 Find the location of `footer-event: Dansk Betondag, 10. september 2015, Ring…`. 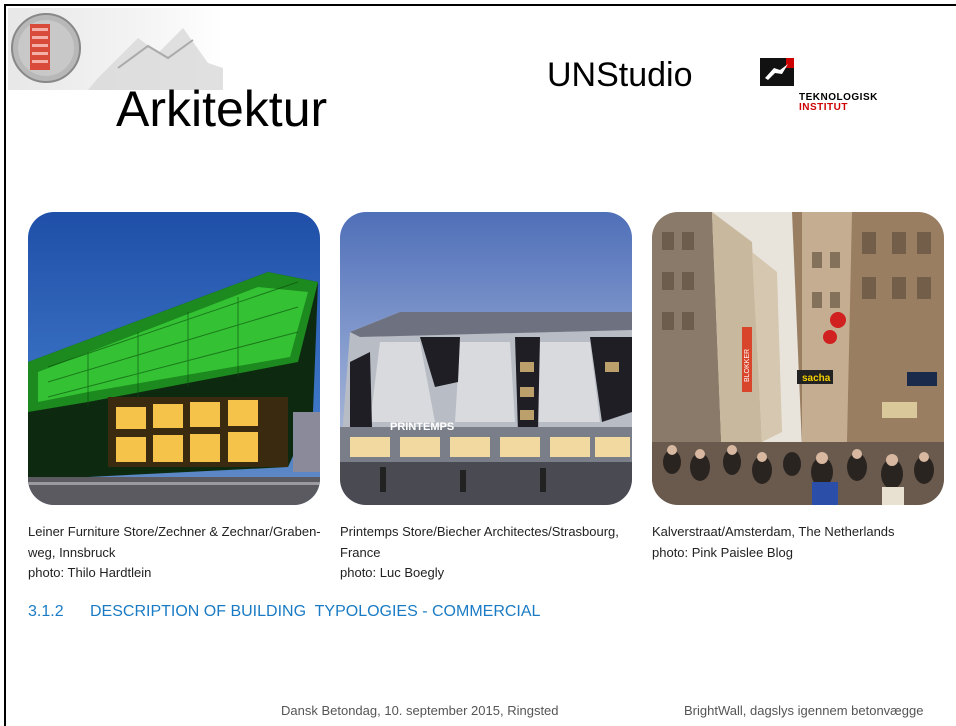

footer-event: Dansk Betondag, 10. september 2015, Ring… is located at coordinates (420, 710).